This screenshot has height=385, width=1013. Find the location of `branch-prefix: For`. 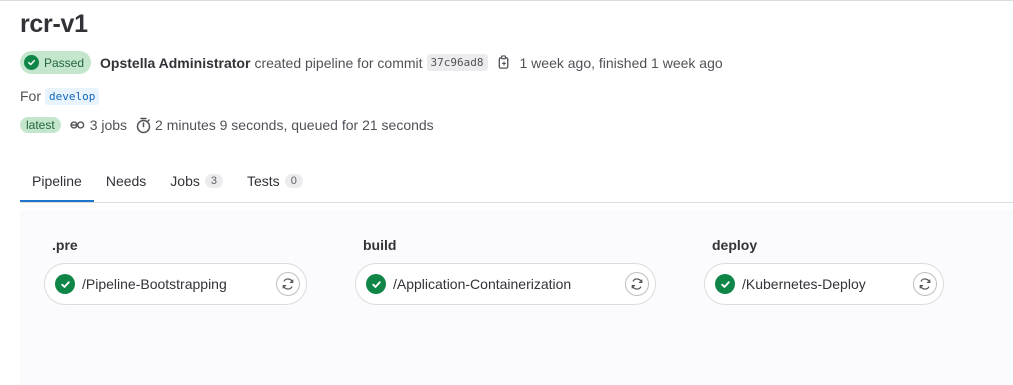

branch-prefix: For is located at coordinates (30, 96).